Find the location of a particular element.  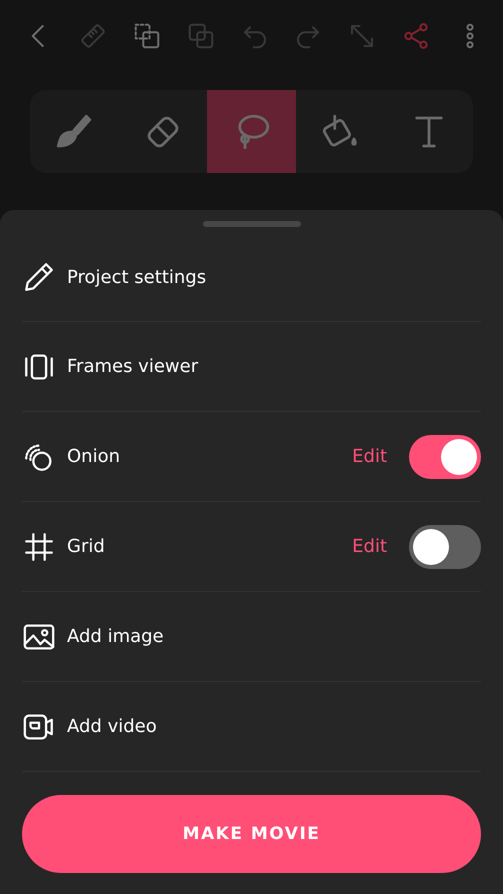

menu-item-label: Add video is located at coordinates (274, 726).